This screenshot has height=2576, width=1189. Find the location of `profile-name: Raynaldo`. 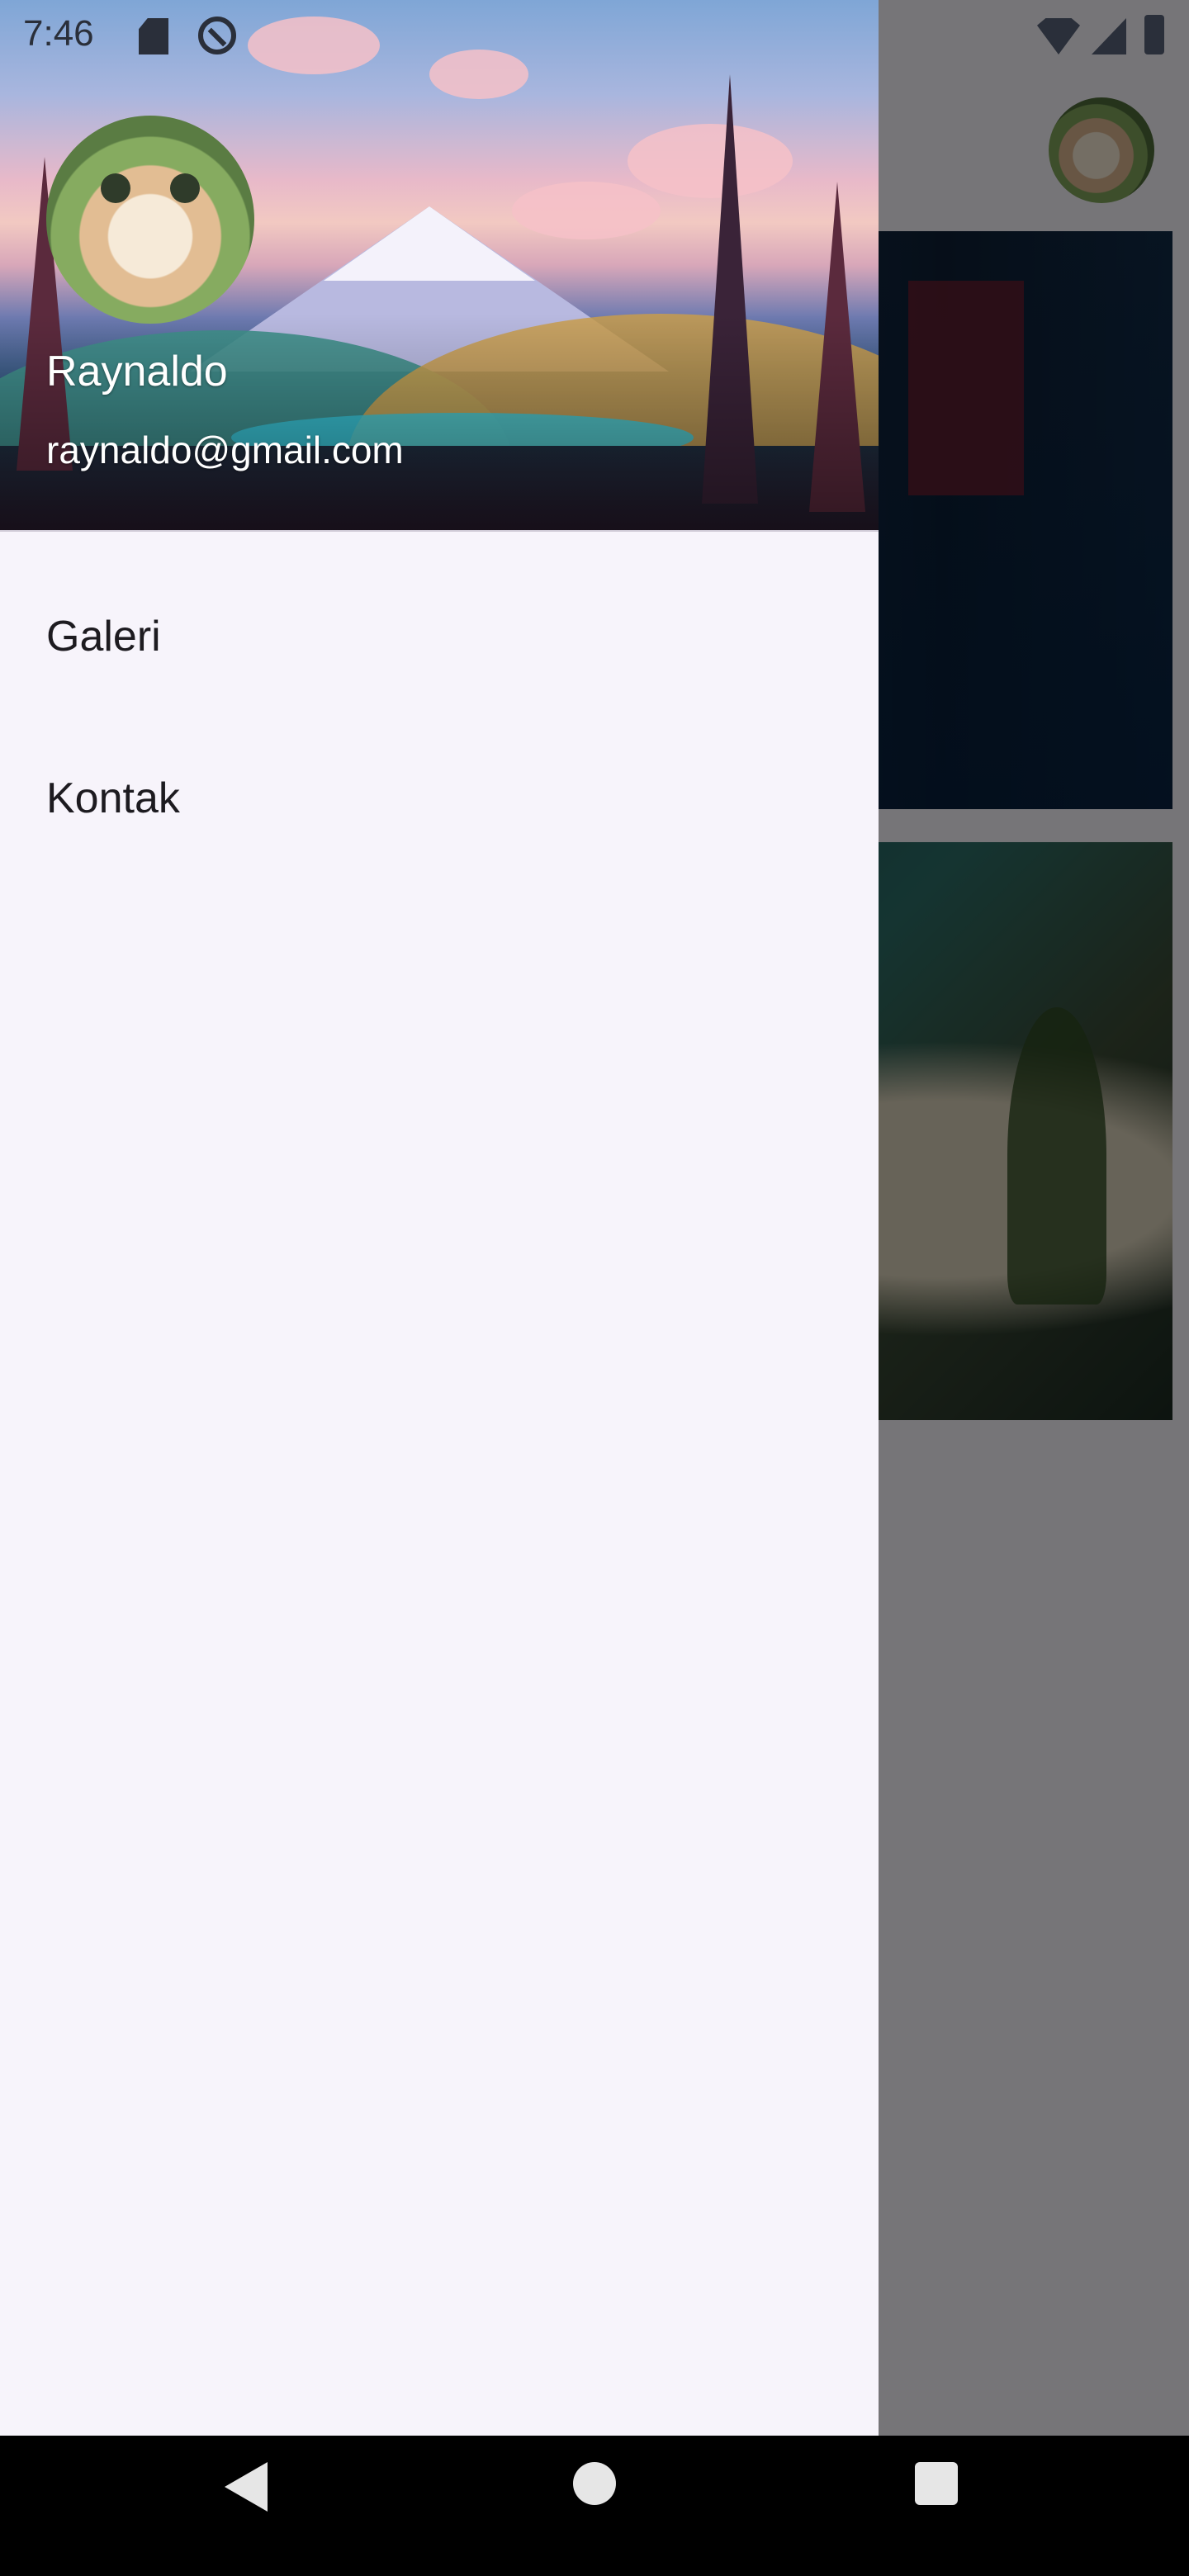

profile-name: Raynaldo is located at coordinates (137, 371).